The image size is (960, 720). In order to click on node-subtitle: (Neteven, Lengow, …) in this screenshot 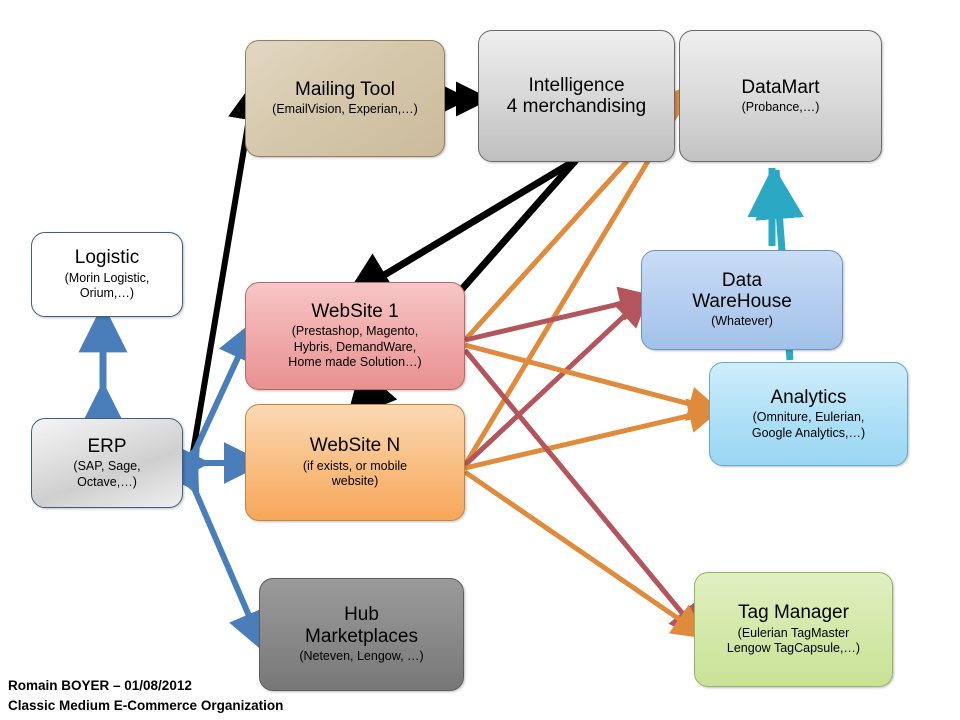, I will do `click(361, 655)`.